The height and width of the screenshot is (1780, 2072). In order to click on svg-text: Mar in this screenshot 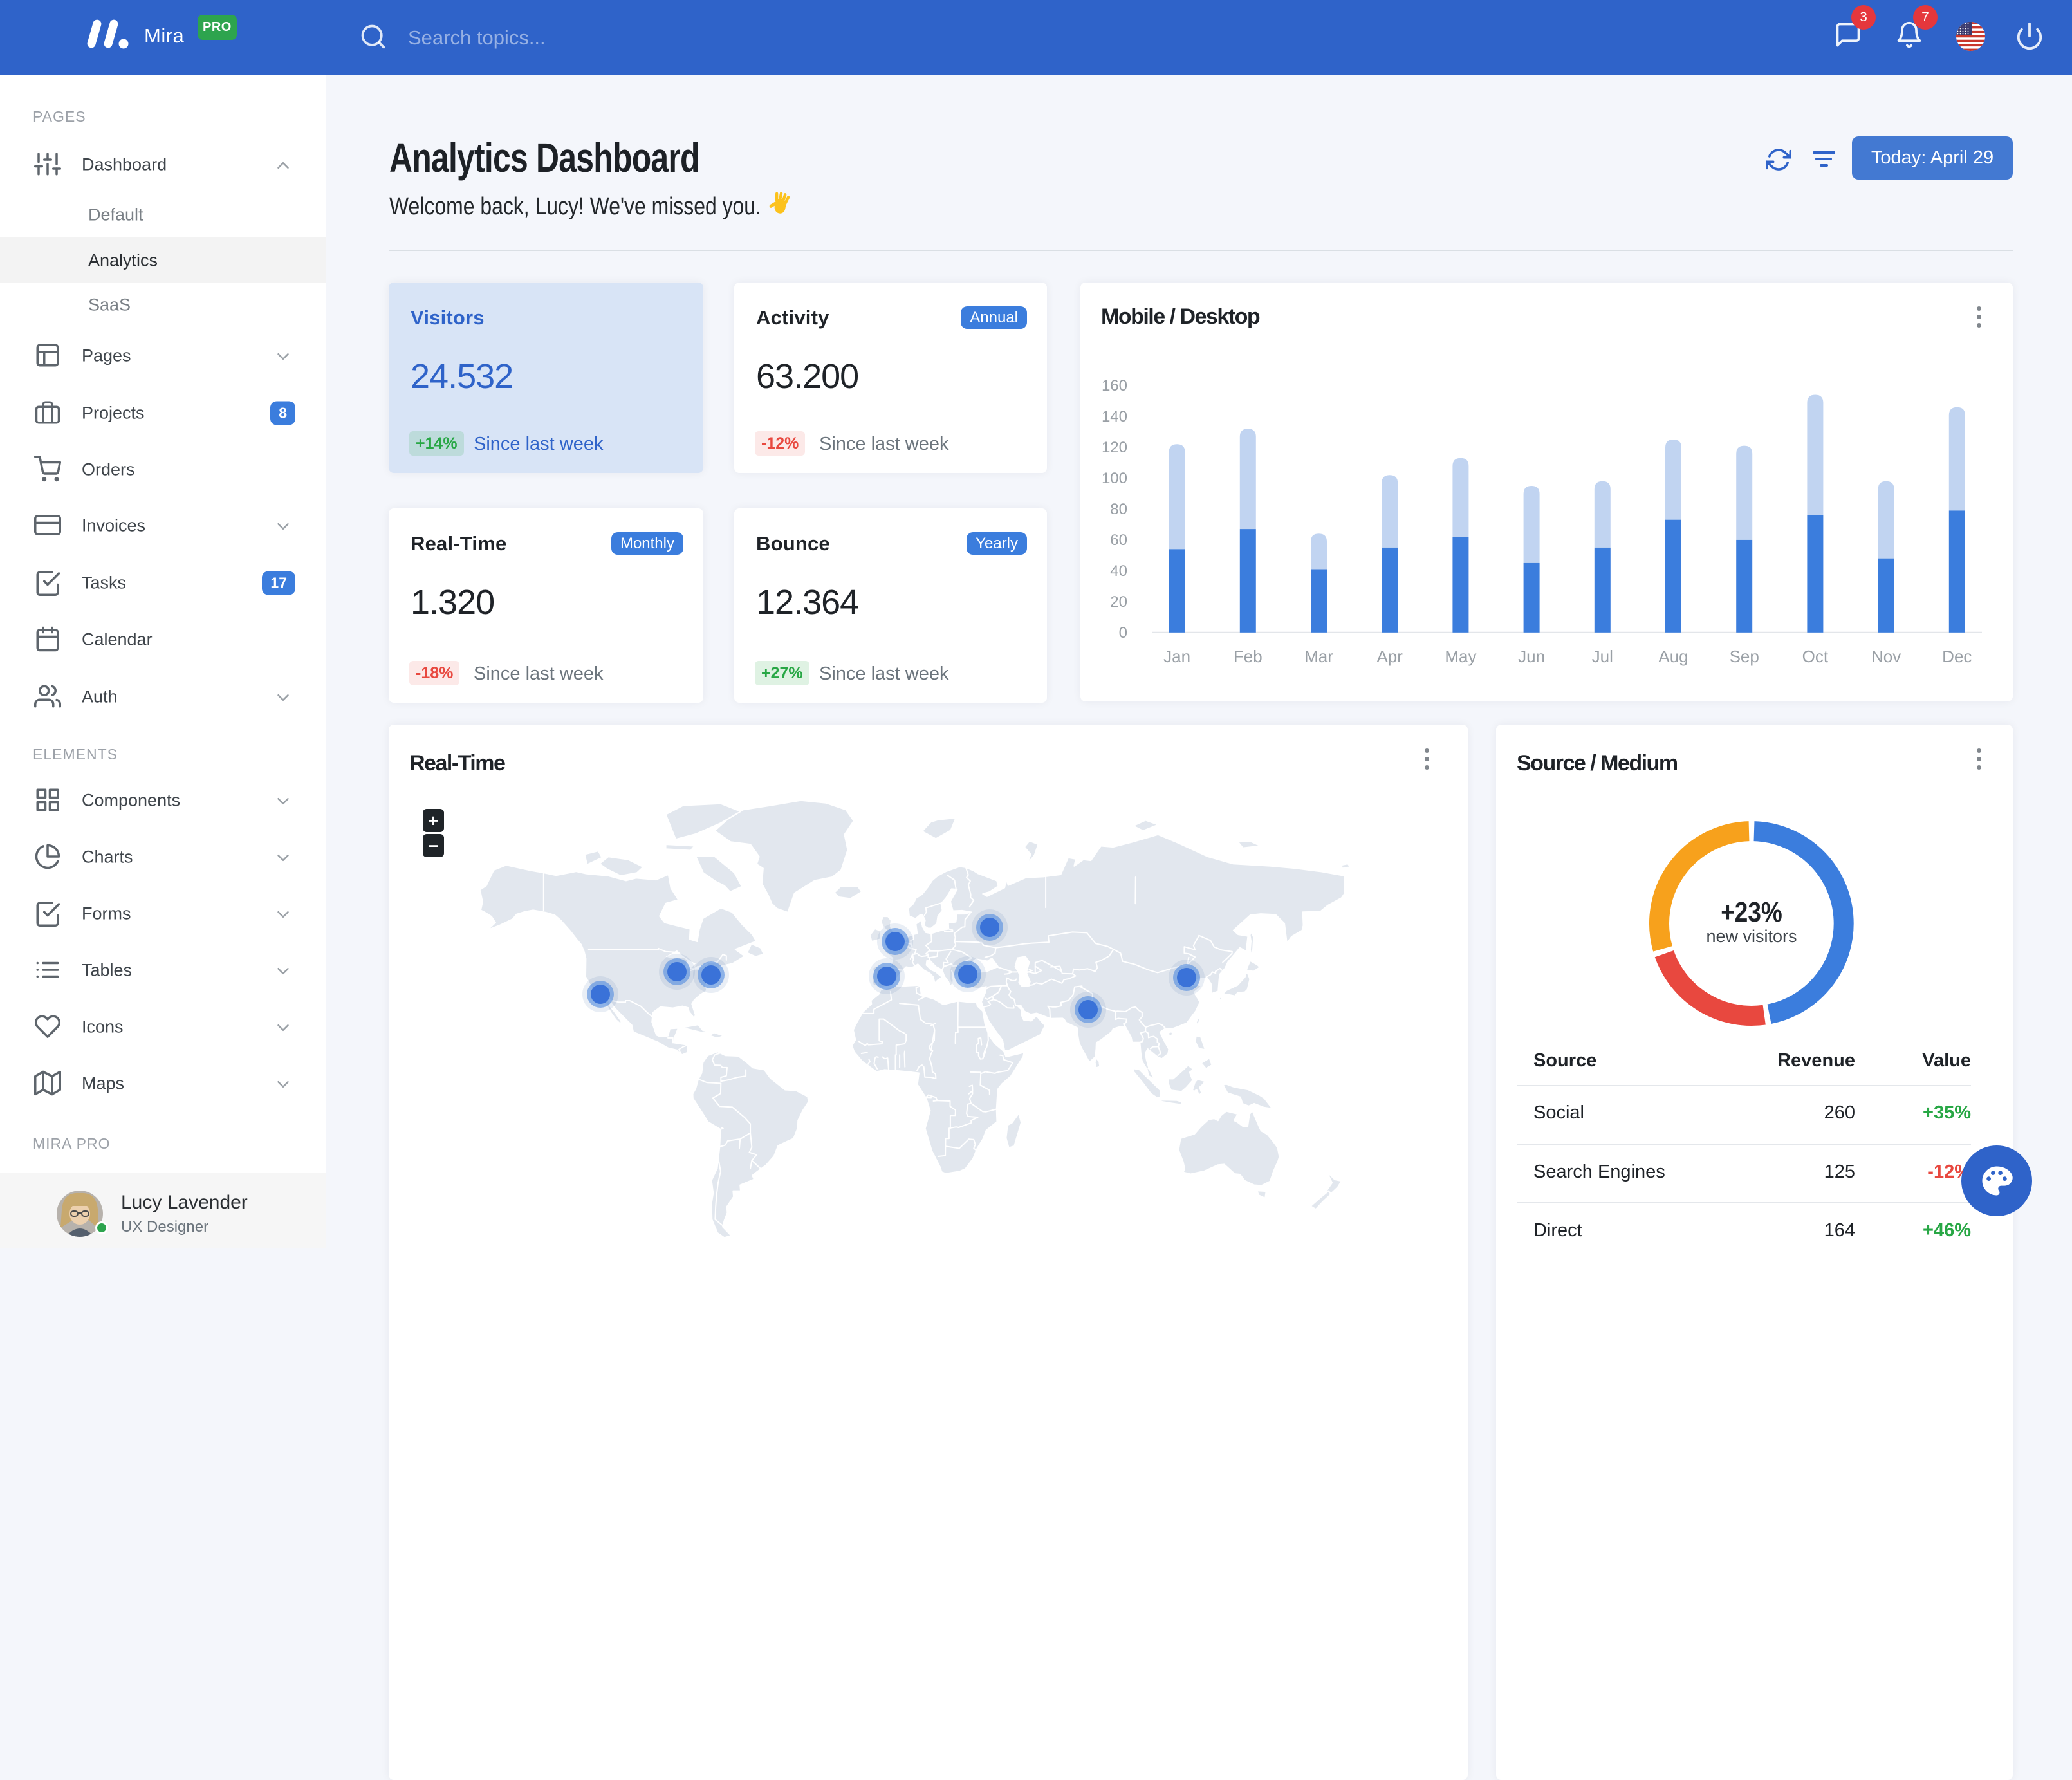, I will do `click(1318, 656)`.